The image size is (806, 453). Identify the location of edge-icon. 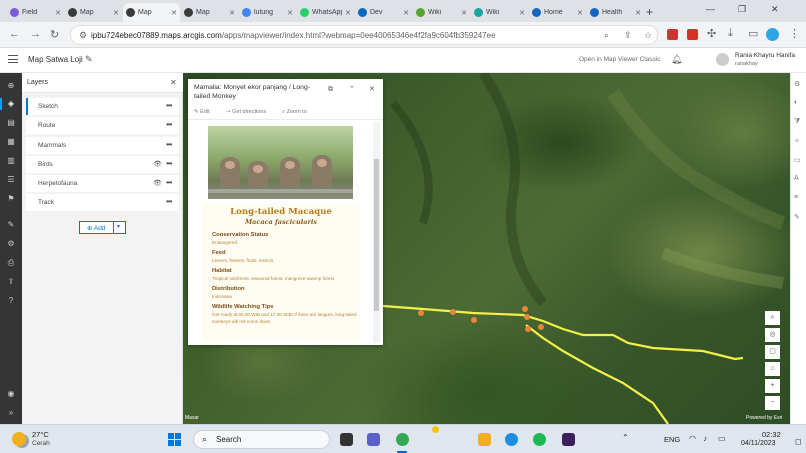
(511, 439).